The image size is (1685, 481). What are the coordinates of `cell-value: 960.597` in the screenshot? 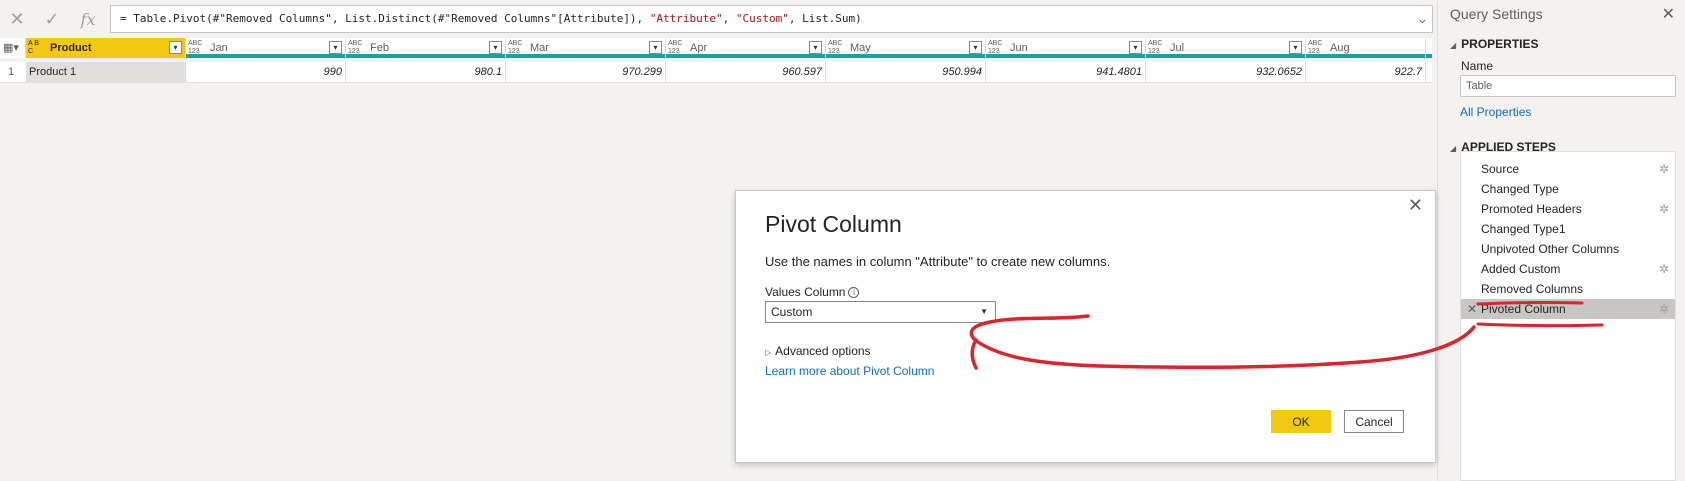 It's located at (746, 72).